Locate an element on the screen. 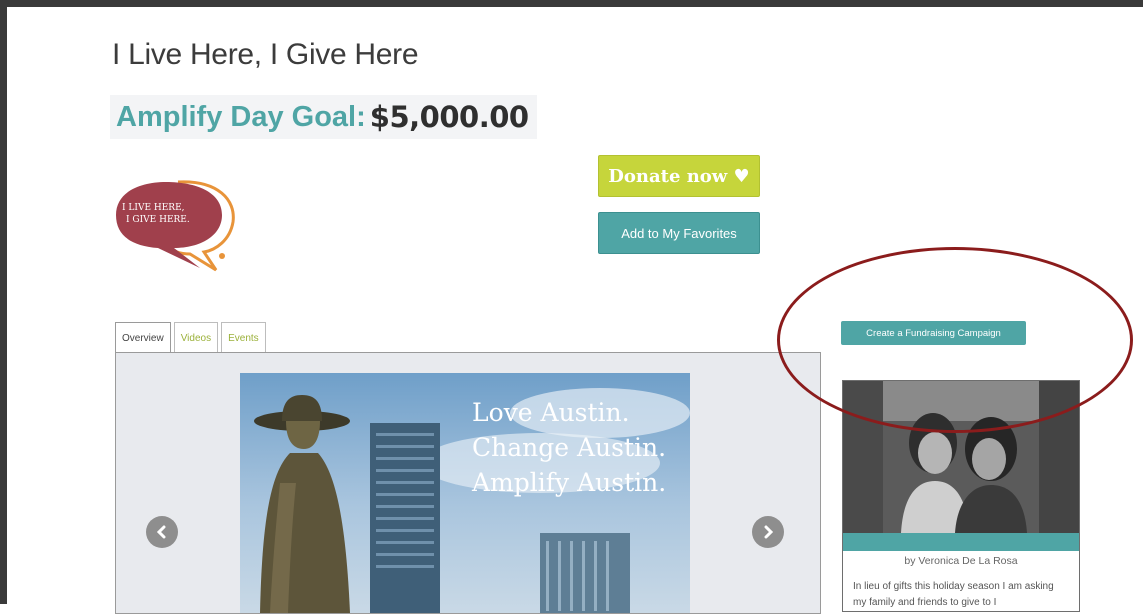 The height and width of the screenshot is (614, 1143). hero-line-2: Change Austin. is located at coordinates (569, 447).